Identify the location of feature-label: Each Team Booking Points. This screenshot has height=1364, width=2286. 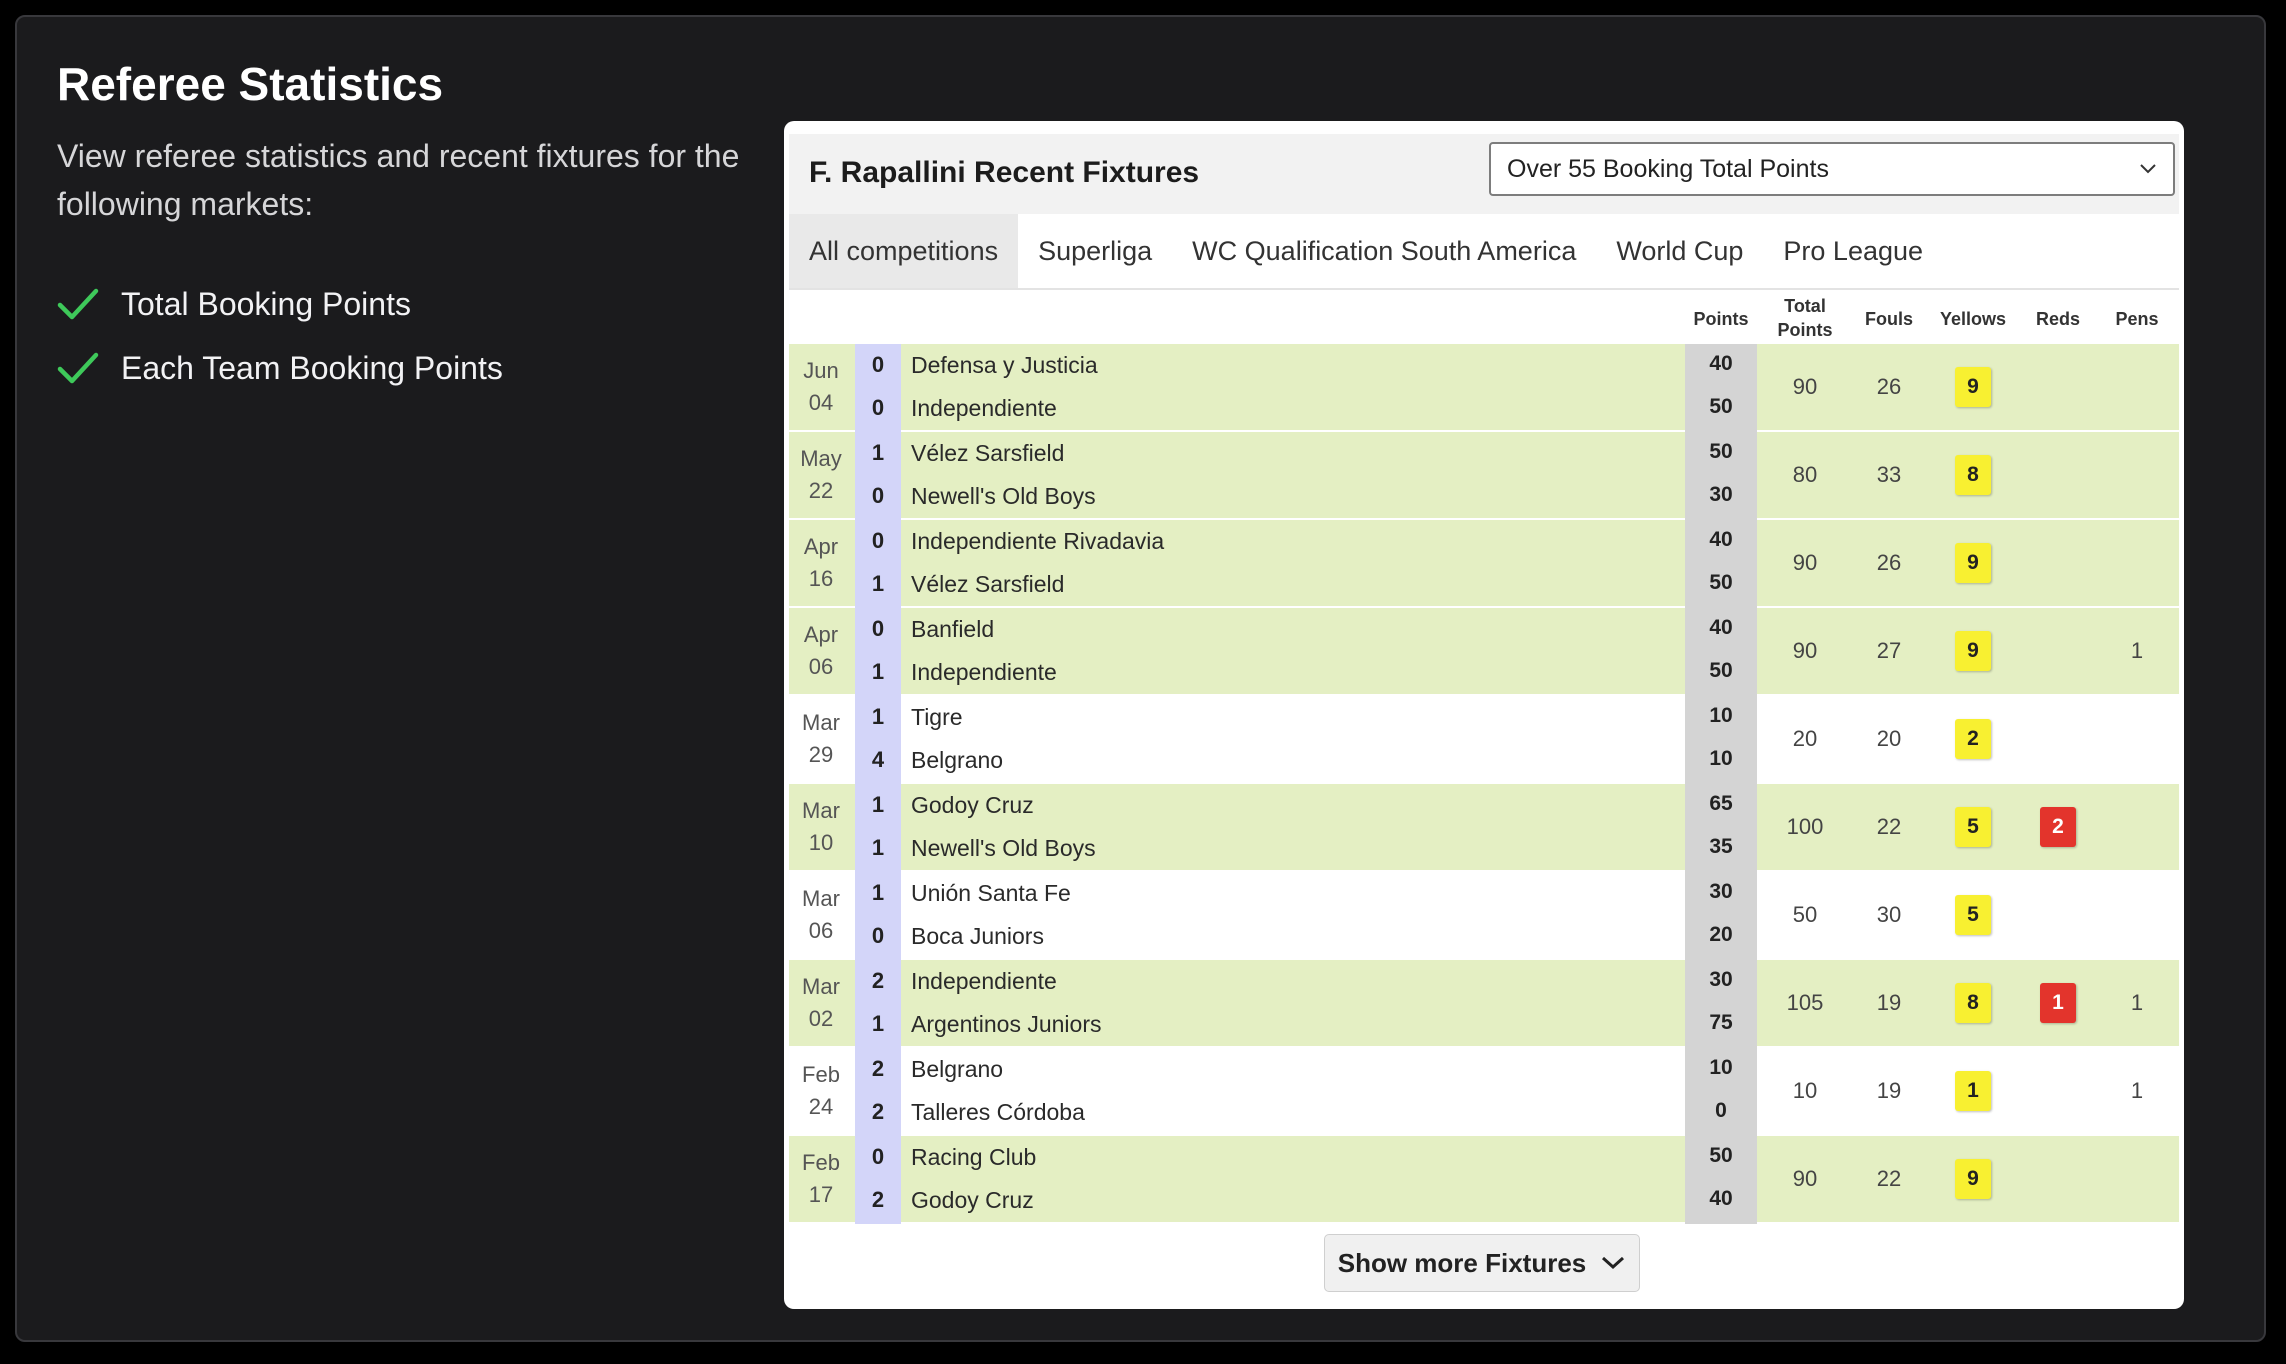
(312, 367).